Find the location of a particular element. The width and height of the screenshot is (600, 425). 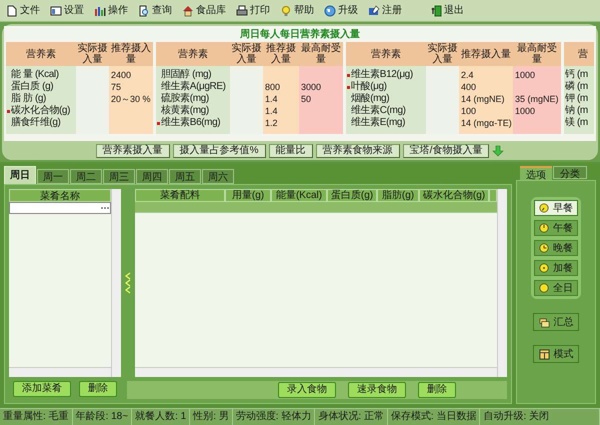

menu-item: 文件 is located at coordinates (23, 11).